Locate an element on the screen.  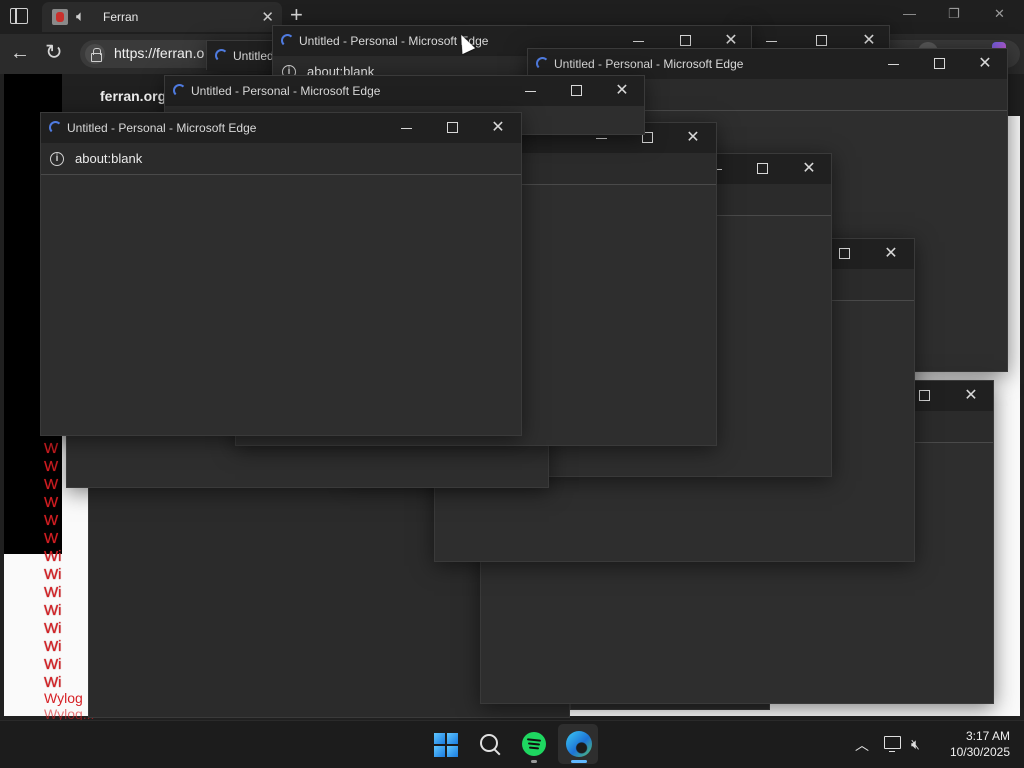
log-text: Wylog is located at coordinates (63, 698).